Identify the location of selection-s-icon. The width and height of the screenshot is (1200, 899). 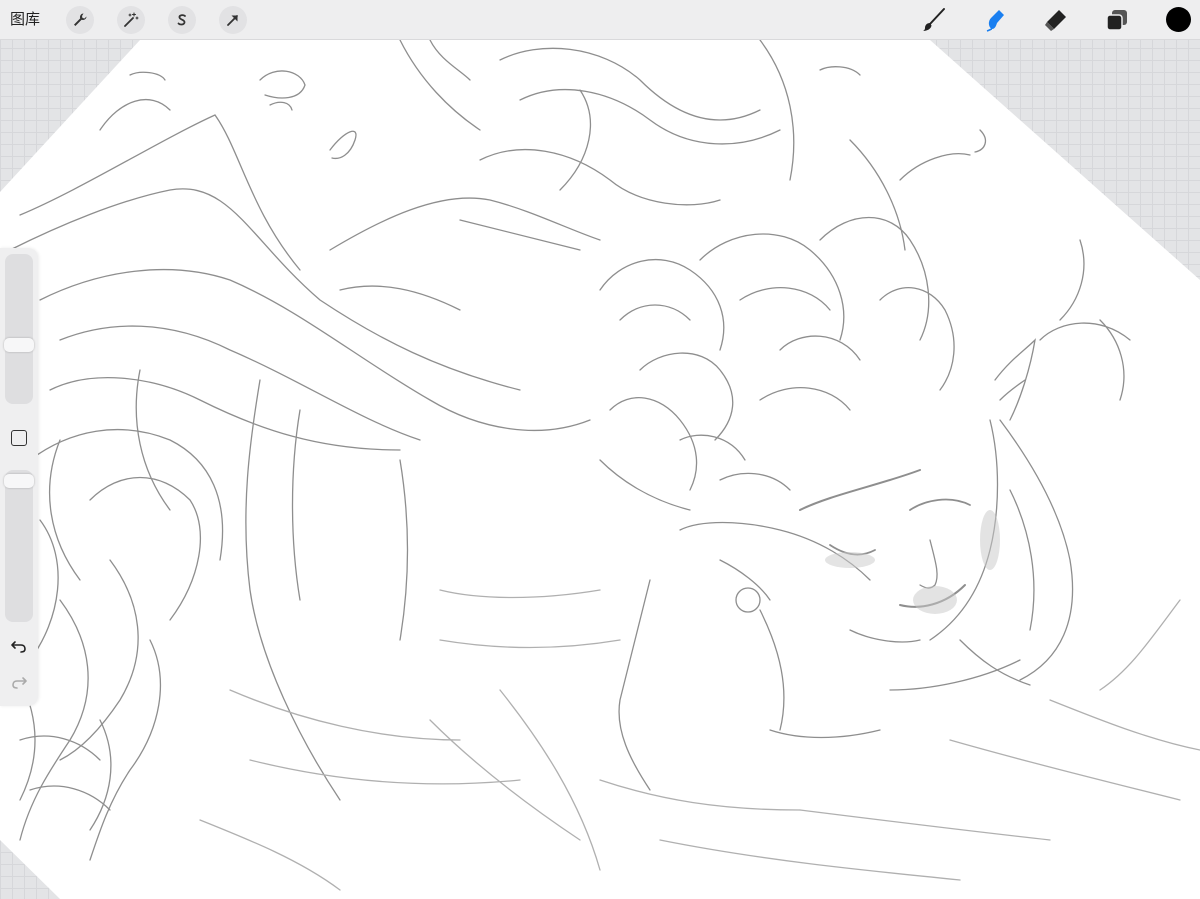
(181, 20).